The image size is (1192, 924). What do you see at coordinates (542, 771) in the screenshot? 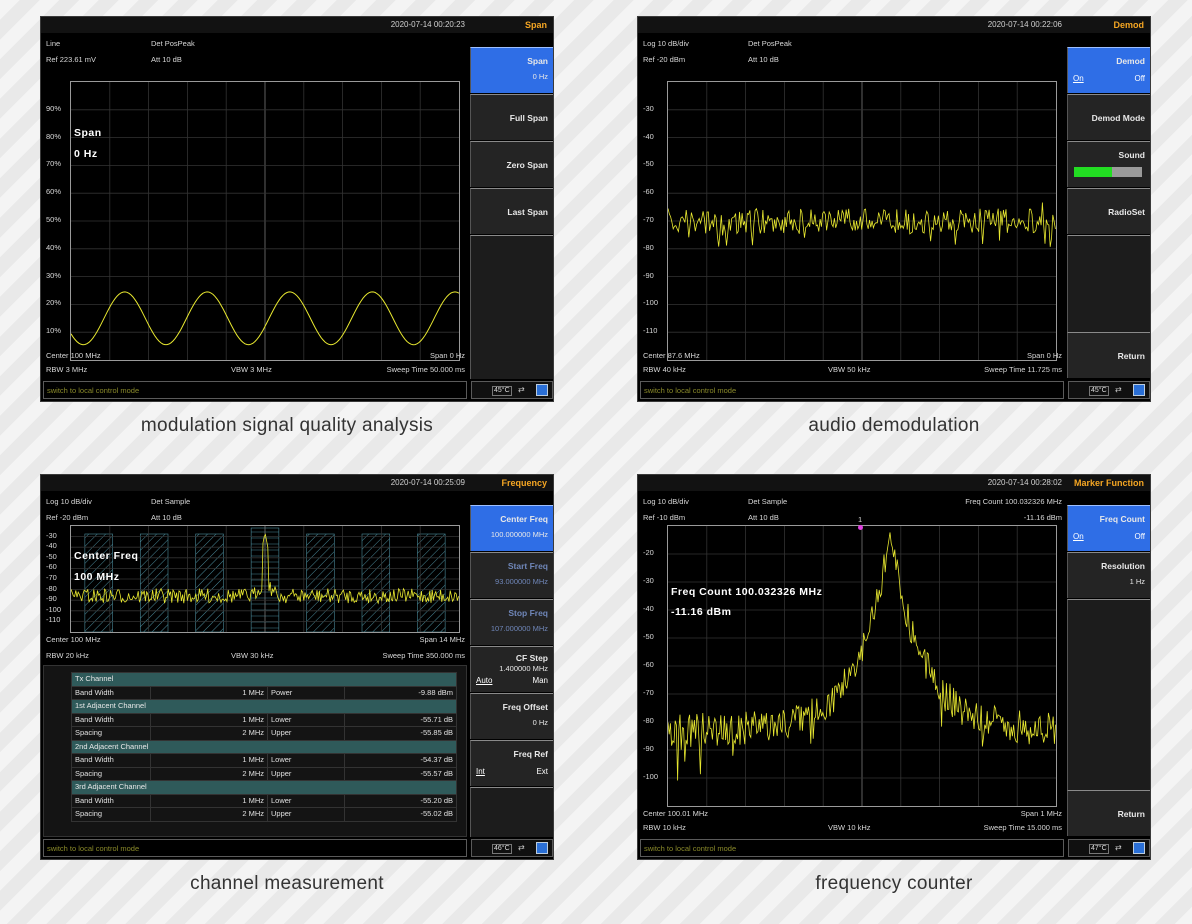
I see `freq-ref-ext: Ext` at bounding box center [542, 771].